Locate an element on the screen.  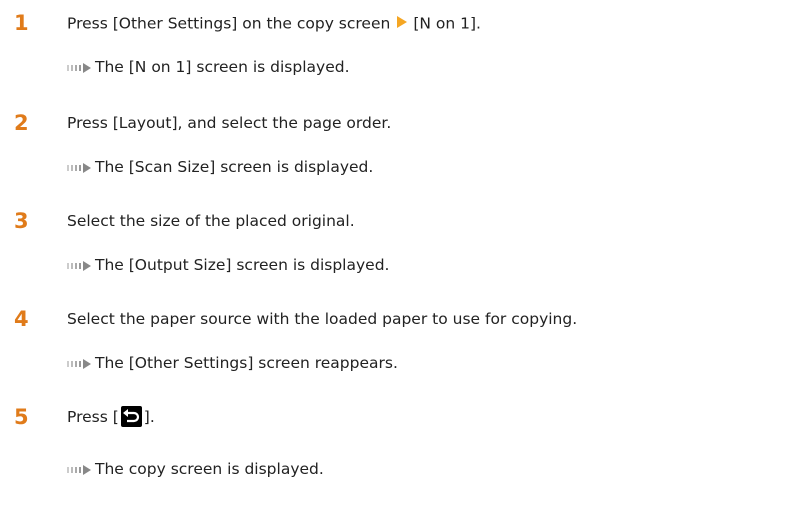
step-text-after: [N on 1]. is located at coordinates (447, 23).